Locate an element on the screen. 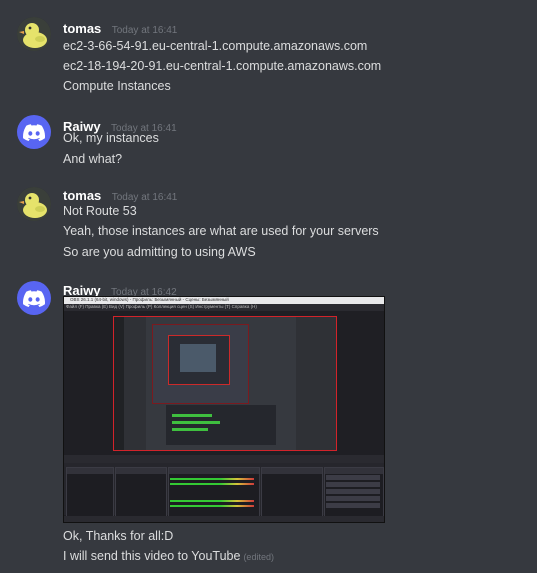  message-text: And what? is located at coordinates (93, 159).